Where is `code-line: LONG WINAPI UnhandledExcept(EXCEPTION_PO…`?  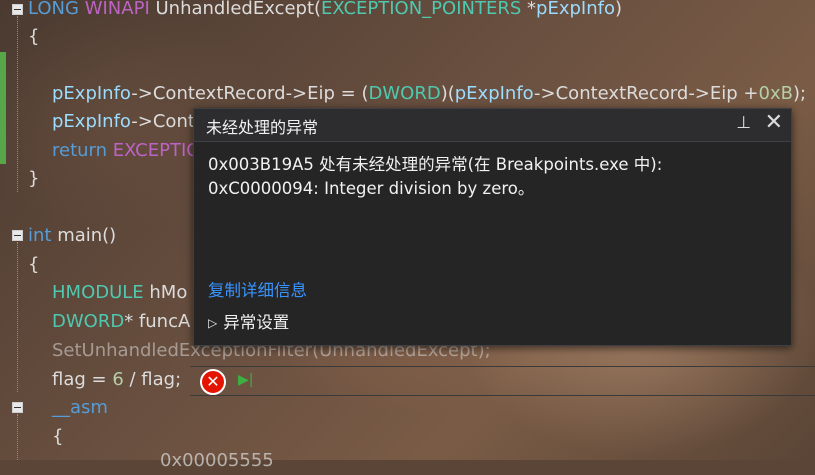 code-line: LONG WINAPI UnhandledExcept(EXCEPTION_PO… is located at coordinates (325, 9).